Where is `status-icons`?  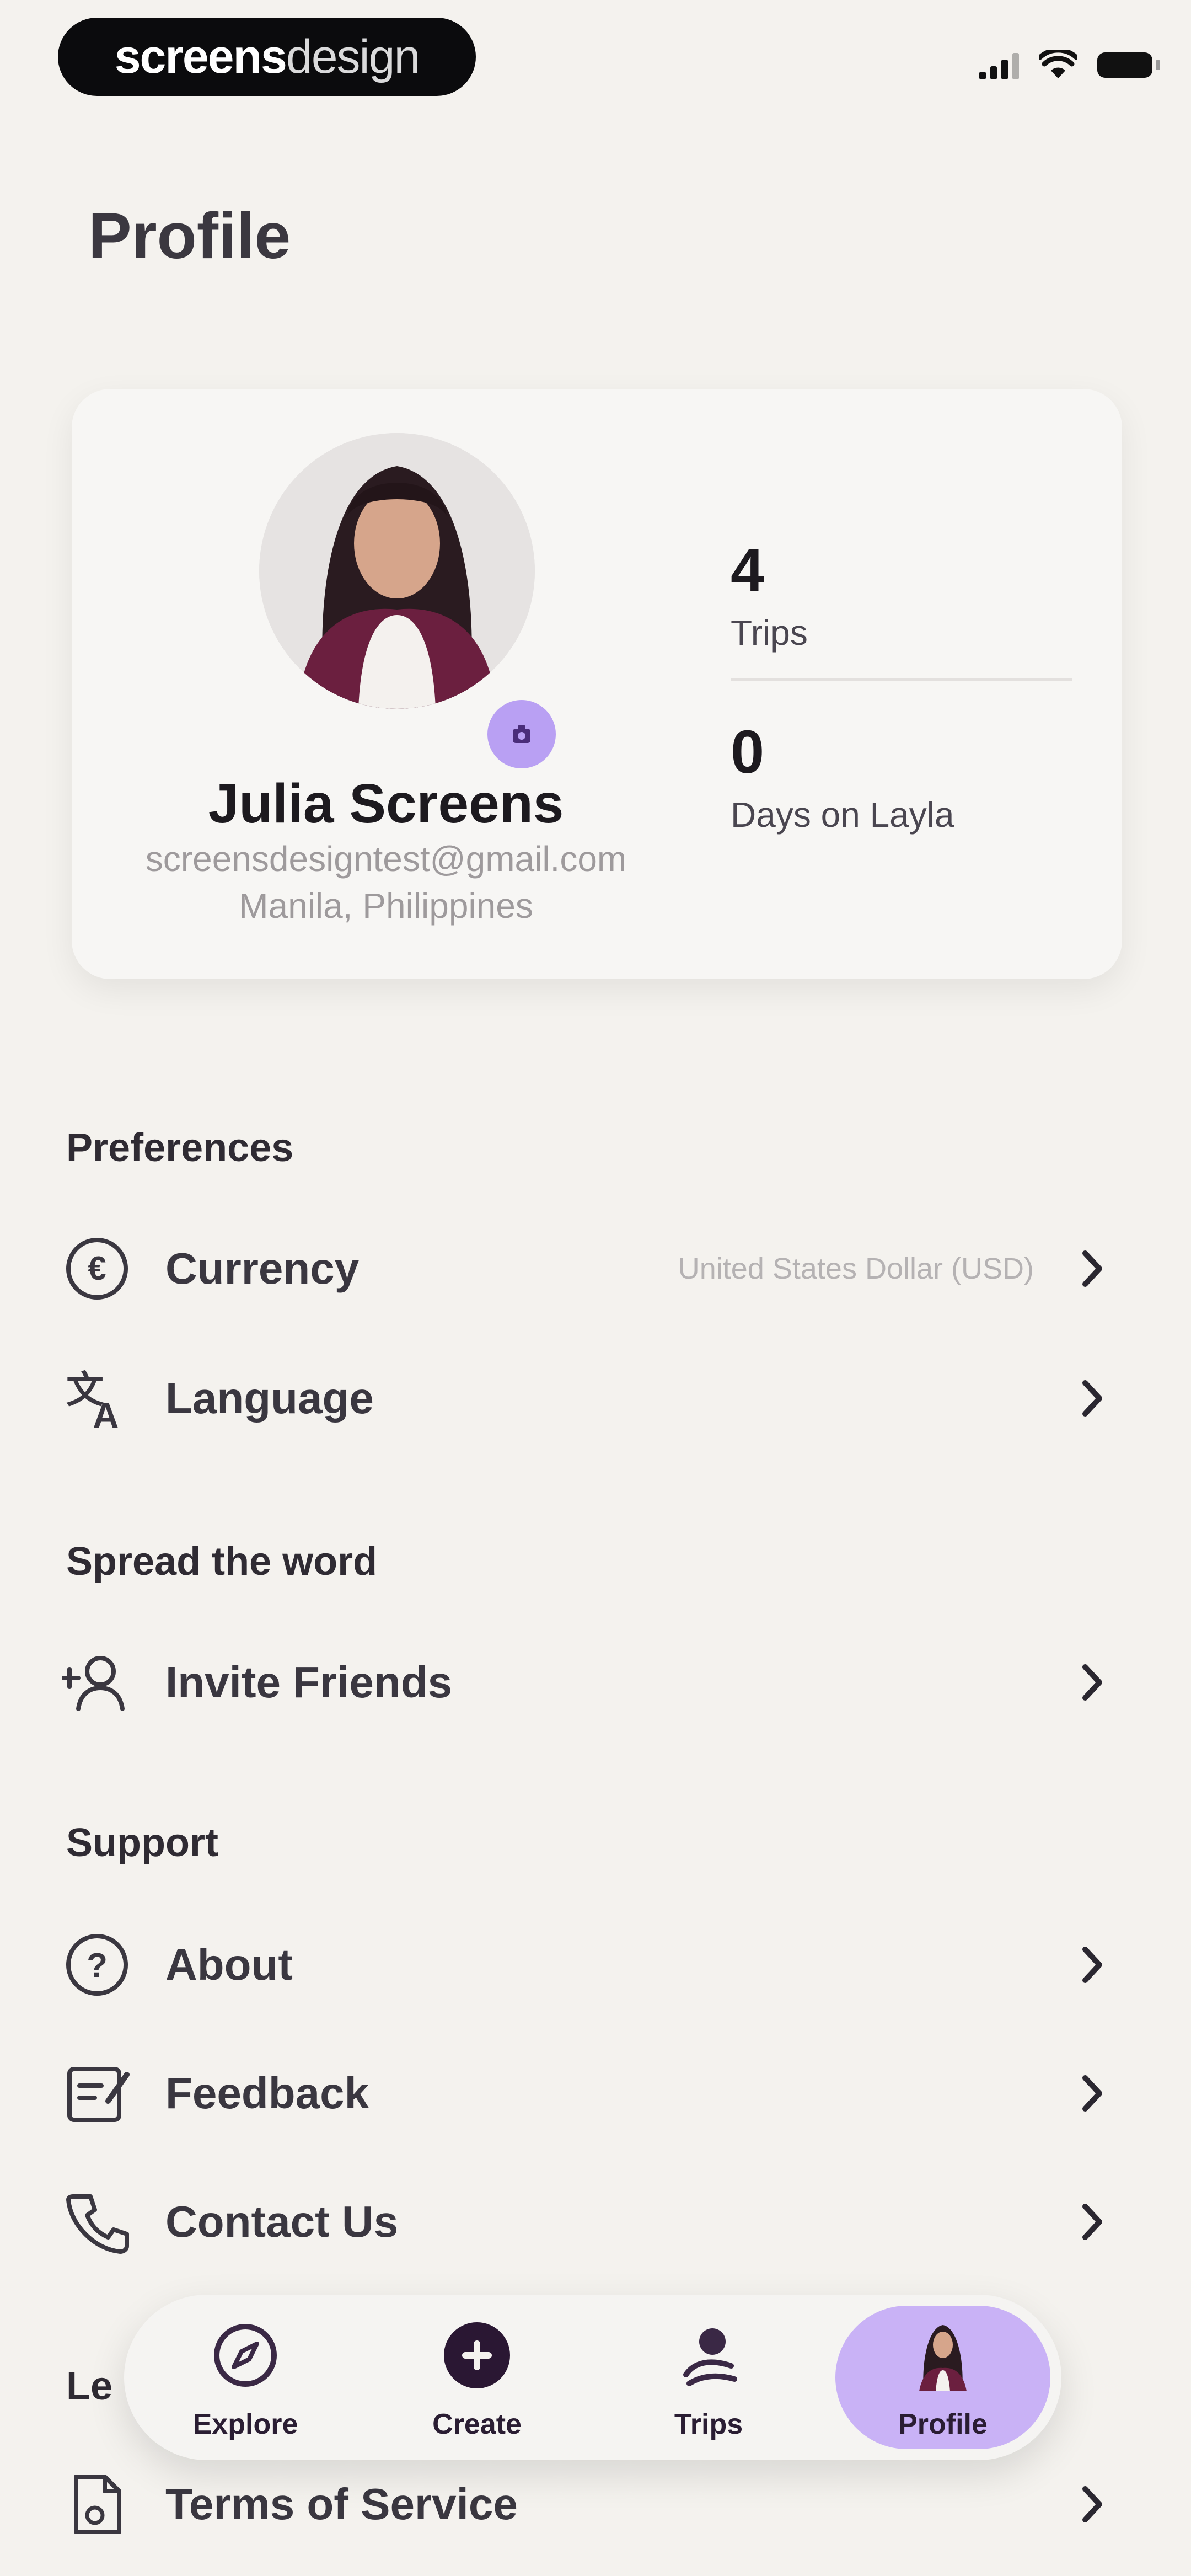
status-icons is located at coordinates (1069, 65).